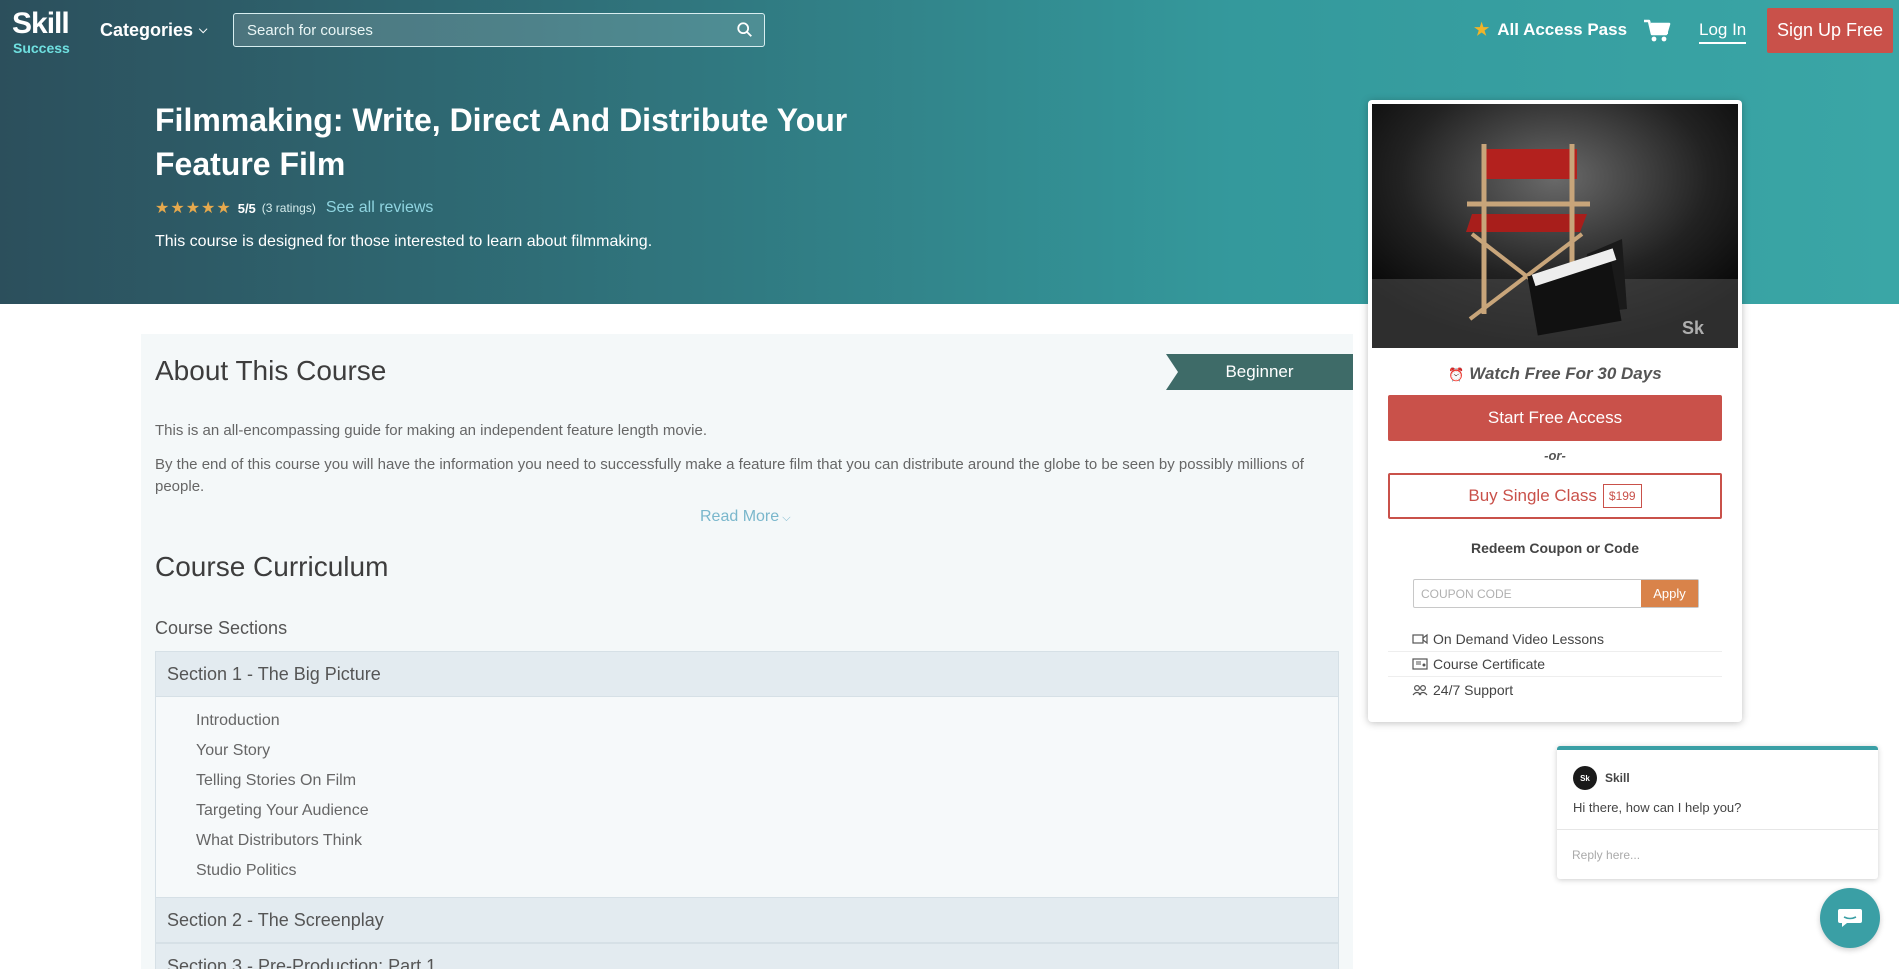 This screenshot has width=1899, height=969. What do you see at coordinates (1669, 593) in the screenshot?
I see `apply-coupon-button: Apply` at bounding box center [1669, 593].